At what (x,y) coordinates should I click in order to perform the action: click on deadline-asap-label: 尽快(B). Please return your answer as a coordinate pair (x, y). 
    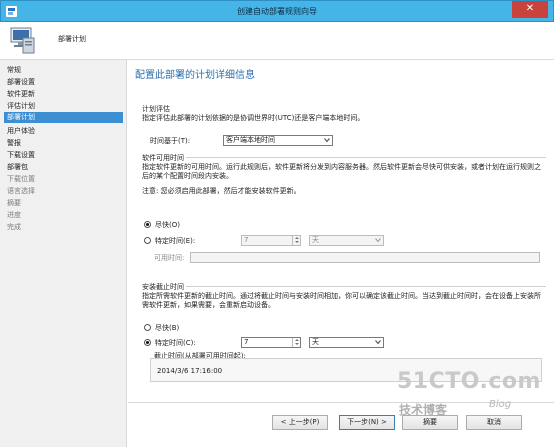
    Looking at the image, I should click on (167, 327).